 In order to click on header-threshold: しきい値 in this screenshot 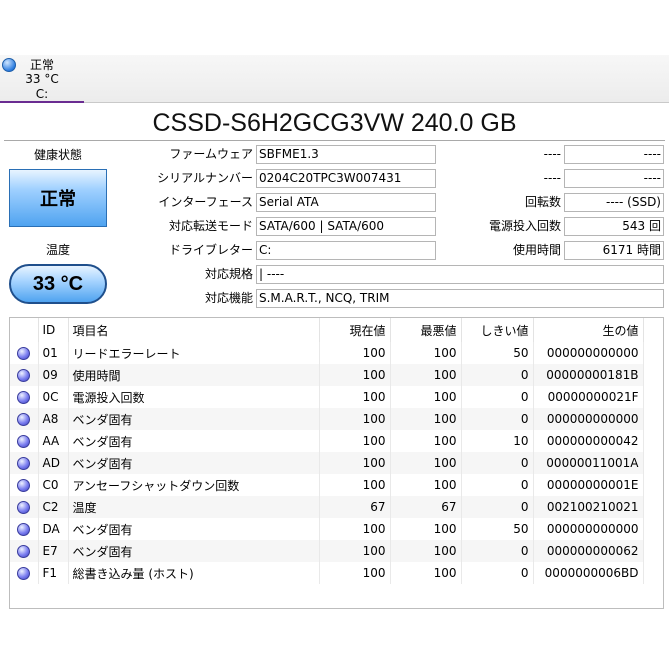, I will do `click(497, 330)`.